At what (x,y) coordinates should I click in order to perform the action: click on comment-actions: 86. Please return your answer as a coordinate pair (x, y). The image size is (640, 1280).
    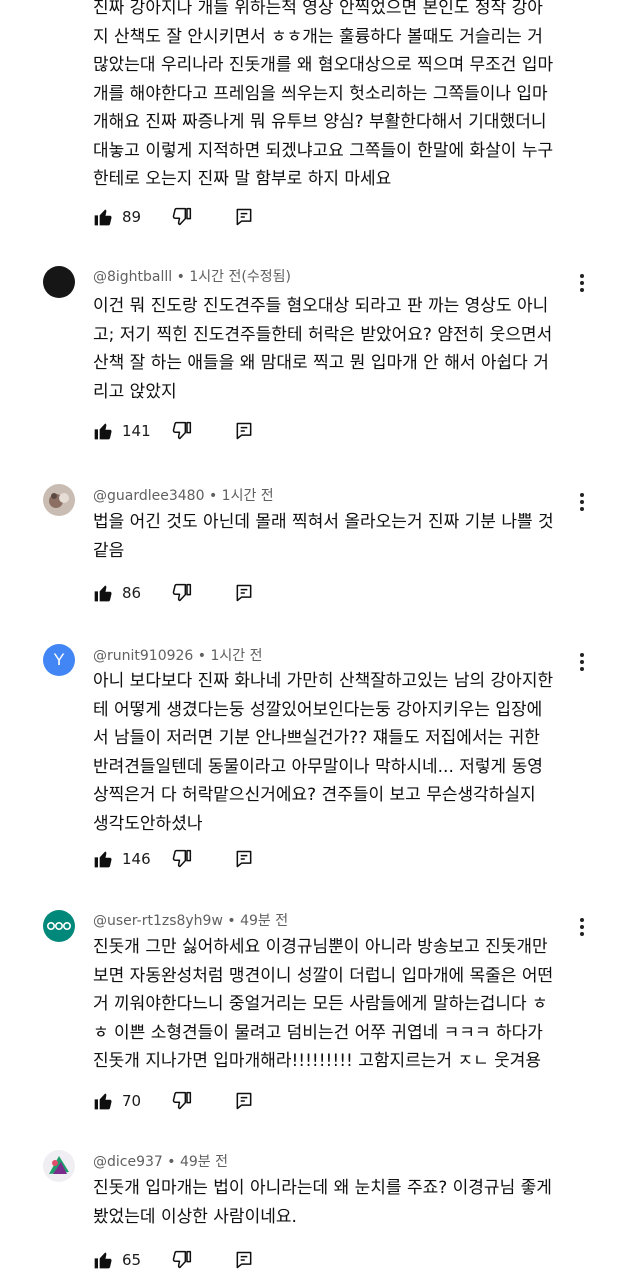
    Looking at the image, I should click on (173, 593).